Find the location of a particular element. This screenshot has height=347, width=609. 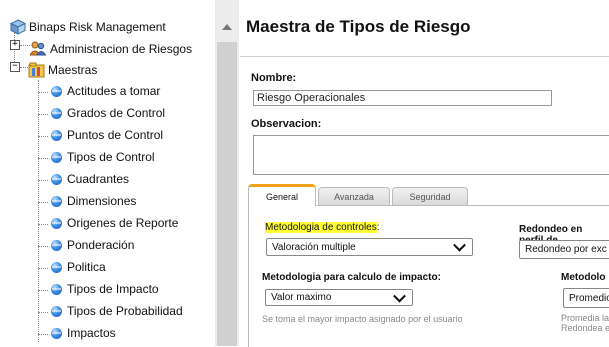

folder-tools-icon is located at coordinates (36, 70).